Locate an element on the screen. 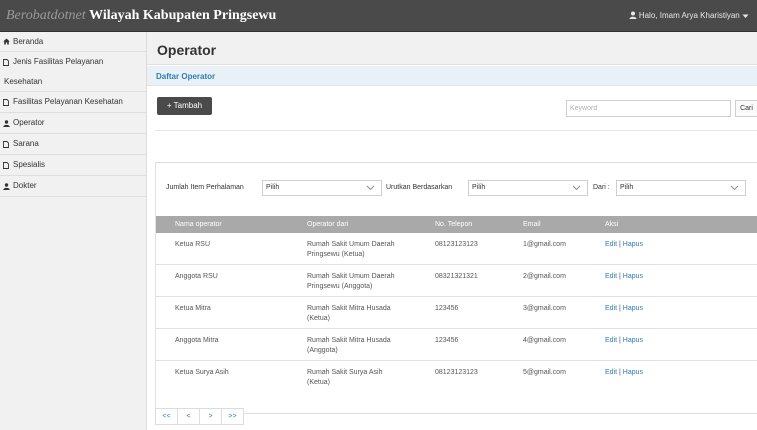  sidebar-item-label: Beranda is located at coordinates (28, 41).